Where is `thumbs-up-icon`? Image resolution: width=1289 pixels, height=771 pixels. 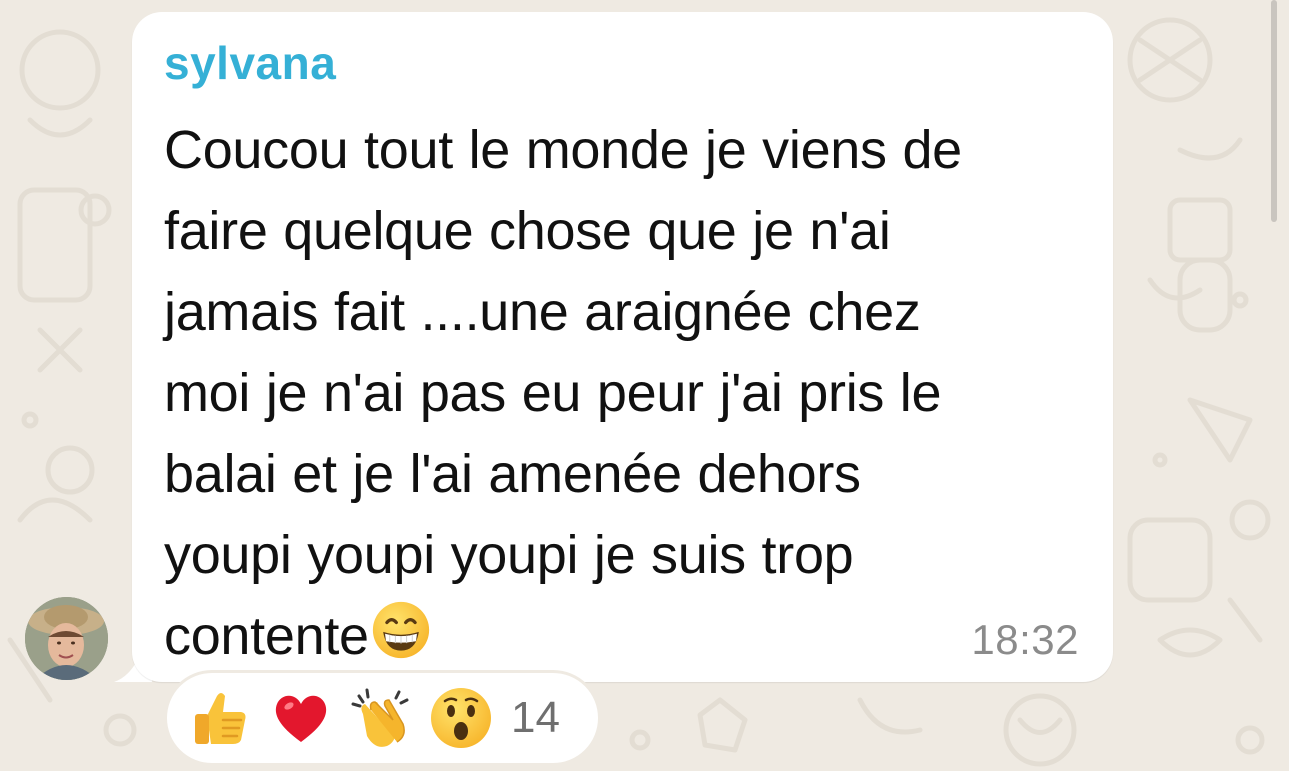
thumbs-up-icon is located at coordinates (220, 718).